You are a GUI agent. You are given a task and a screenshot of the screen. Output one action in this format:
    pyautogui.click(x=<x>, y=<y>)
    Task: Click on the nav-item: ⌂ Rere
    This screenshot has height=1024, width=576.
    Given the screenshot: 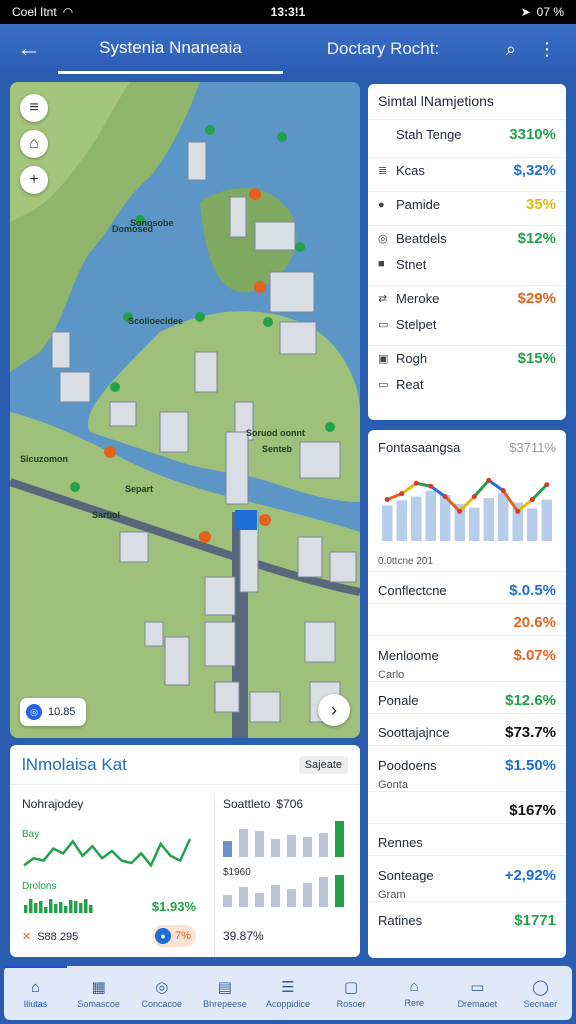 What is the action you would take?
    pyautogui.click(x=414, y=993)
    